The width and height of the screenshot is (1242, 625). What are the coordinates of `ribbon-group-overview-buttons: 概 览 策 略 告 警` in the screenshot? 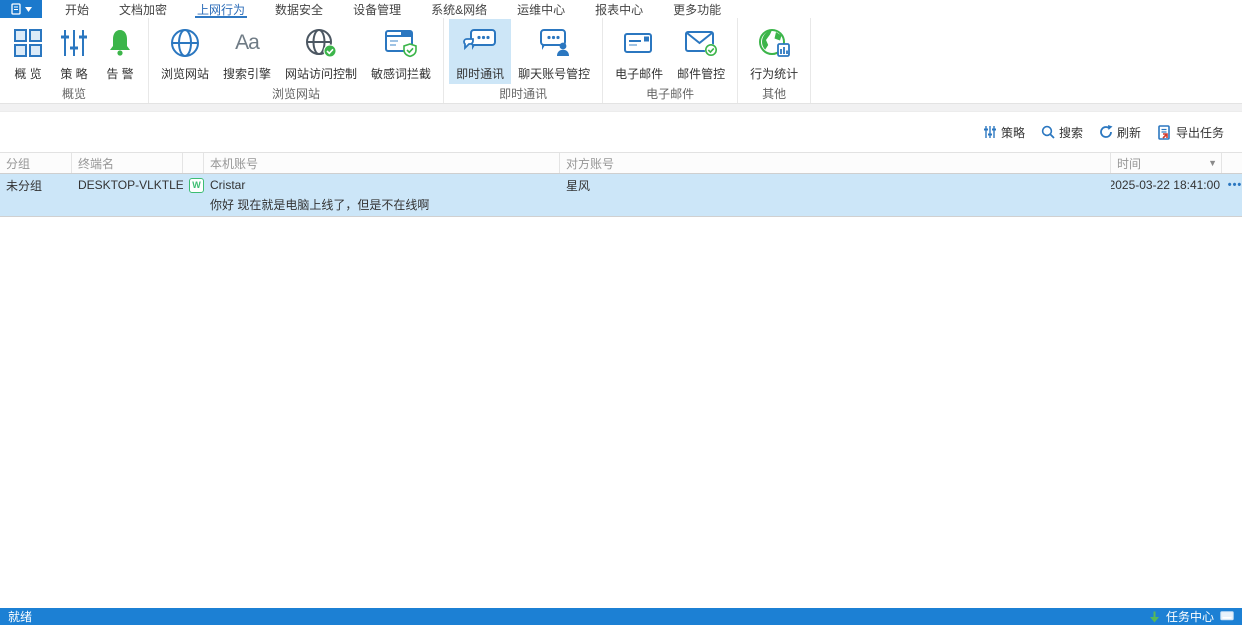 It's located at (74, 51).